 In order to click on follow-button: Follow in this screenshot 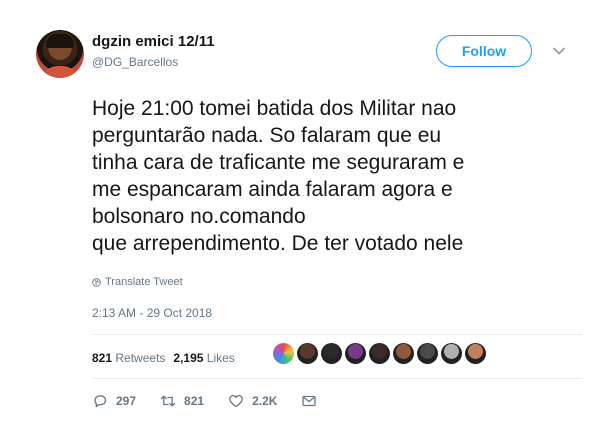, I will do `click(484, 51)`.